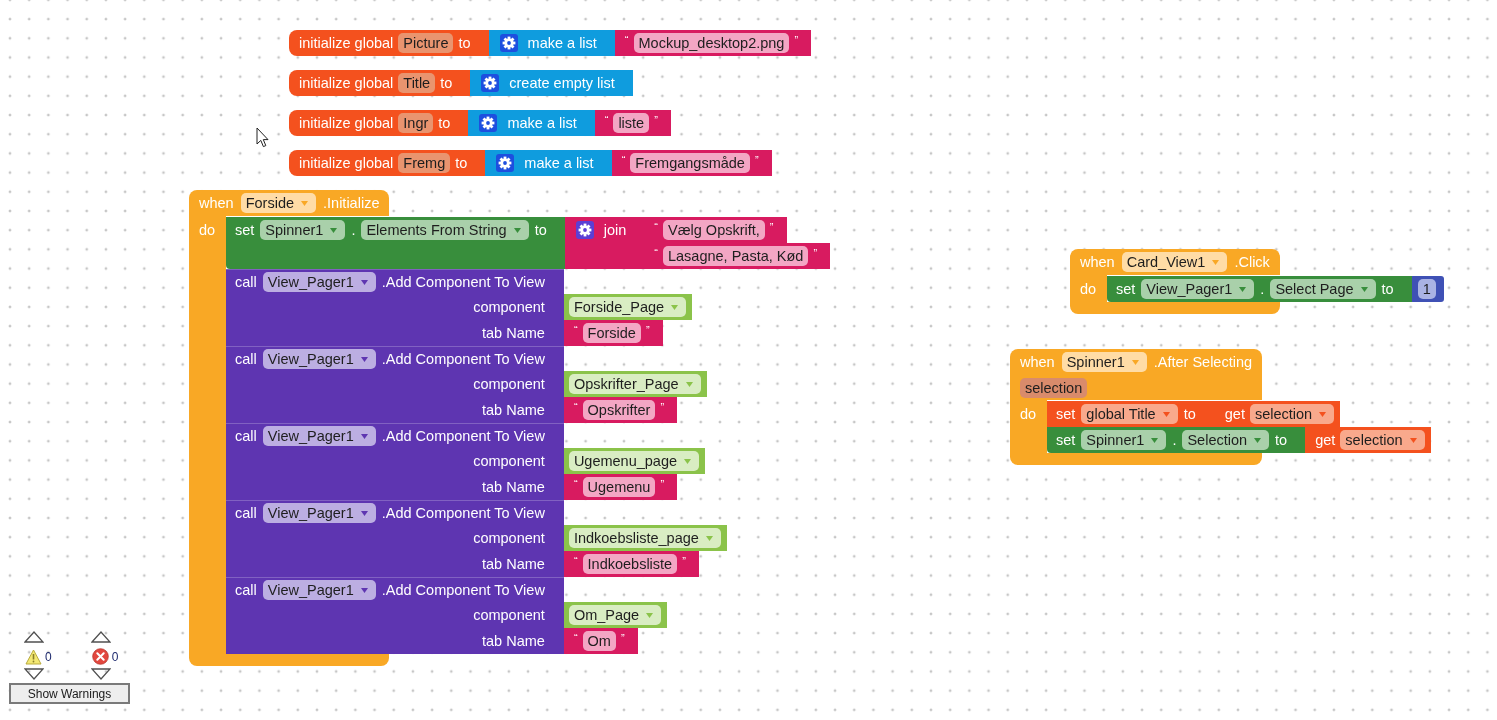  What do you see at coordinates (426, 43) in the screenshot?
I see `variable-name-field: Picture` at bounding box center [426, 43].